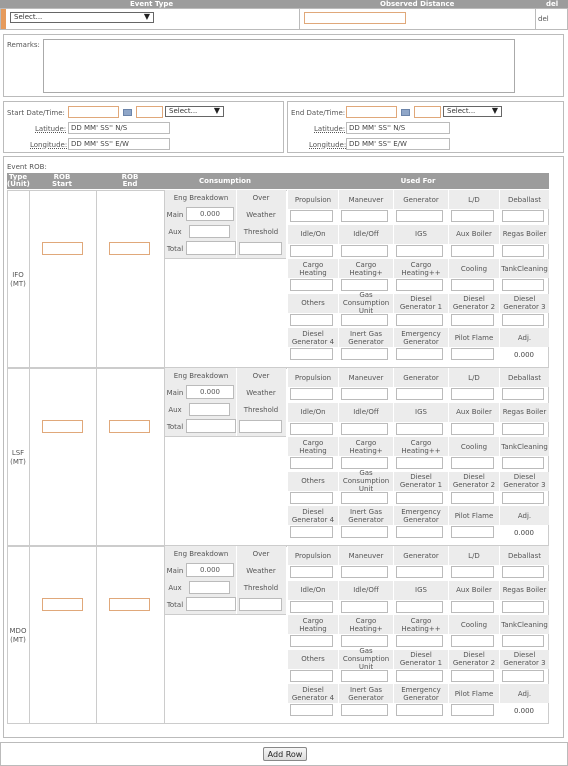 This screenshot has height=766, width=568. Describe the element at coordinates (119, 144) in the screenshot. I see `start-longitude-input: DD MM' SS'' E/W` at that location.